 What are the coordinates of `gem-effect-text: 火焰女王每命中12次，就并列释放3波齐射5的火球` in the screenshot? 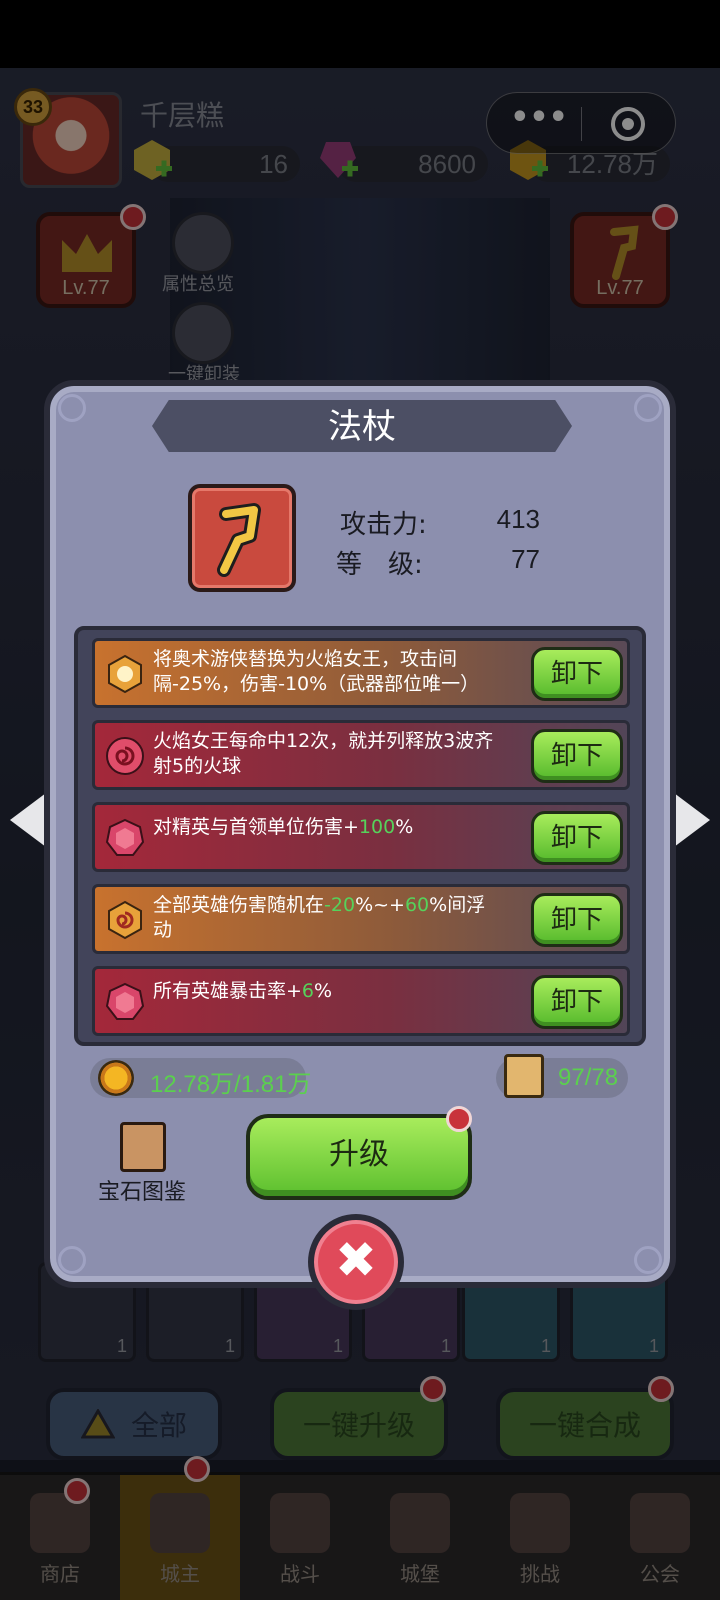 It's located at (323, 753).